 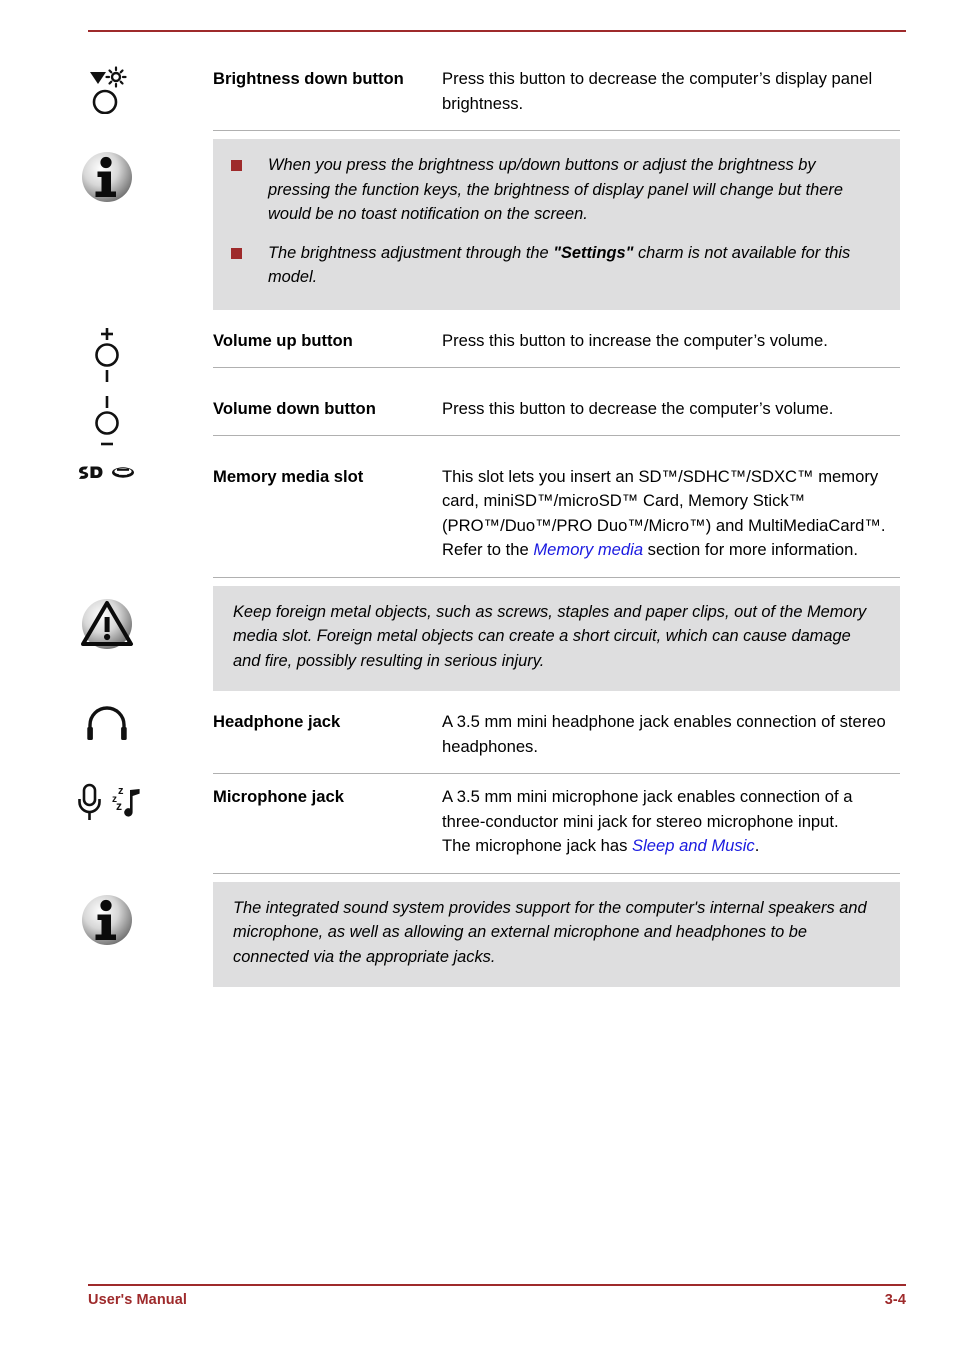 What do you see at coordinates (757, 845) in the screenshot?
I see `desc-text-after: .` at bounding box center [757, 845].